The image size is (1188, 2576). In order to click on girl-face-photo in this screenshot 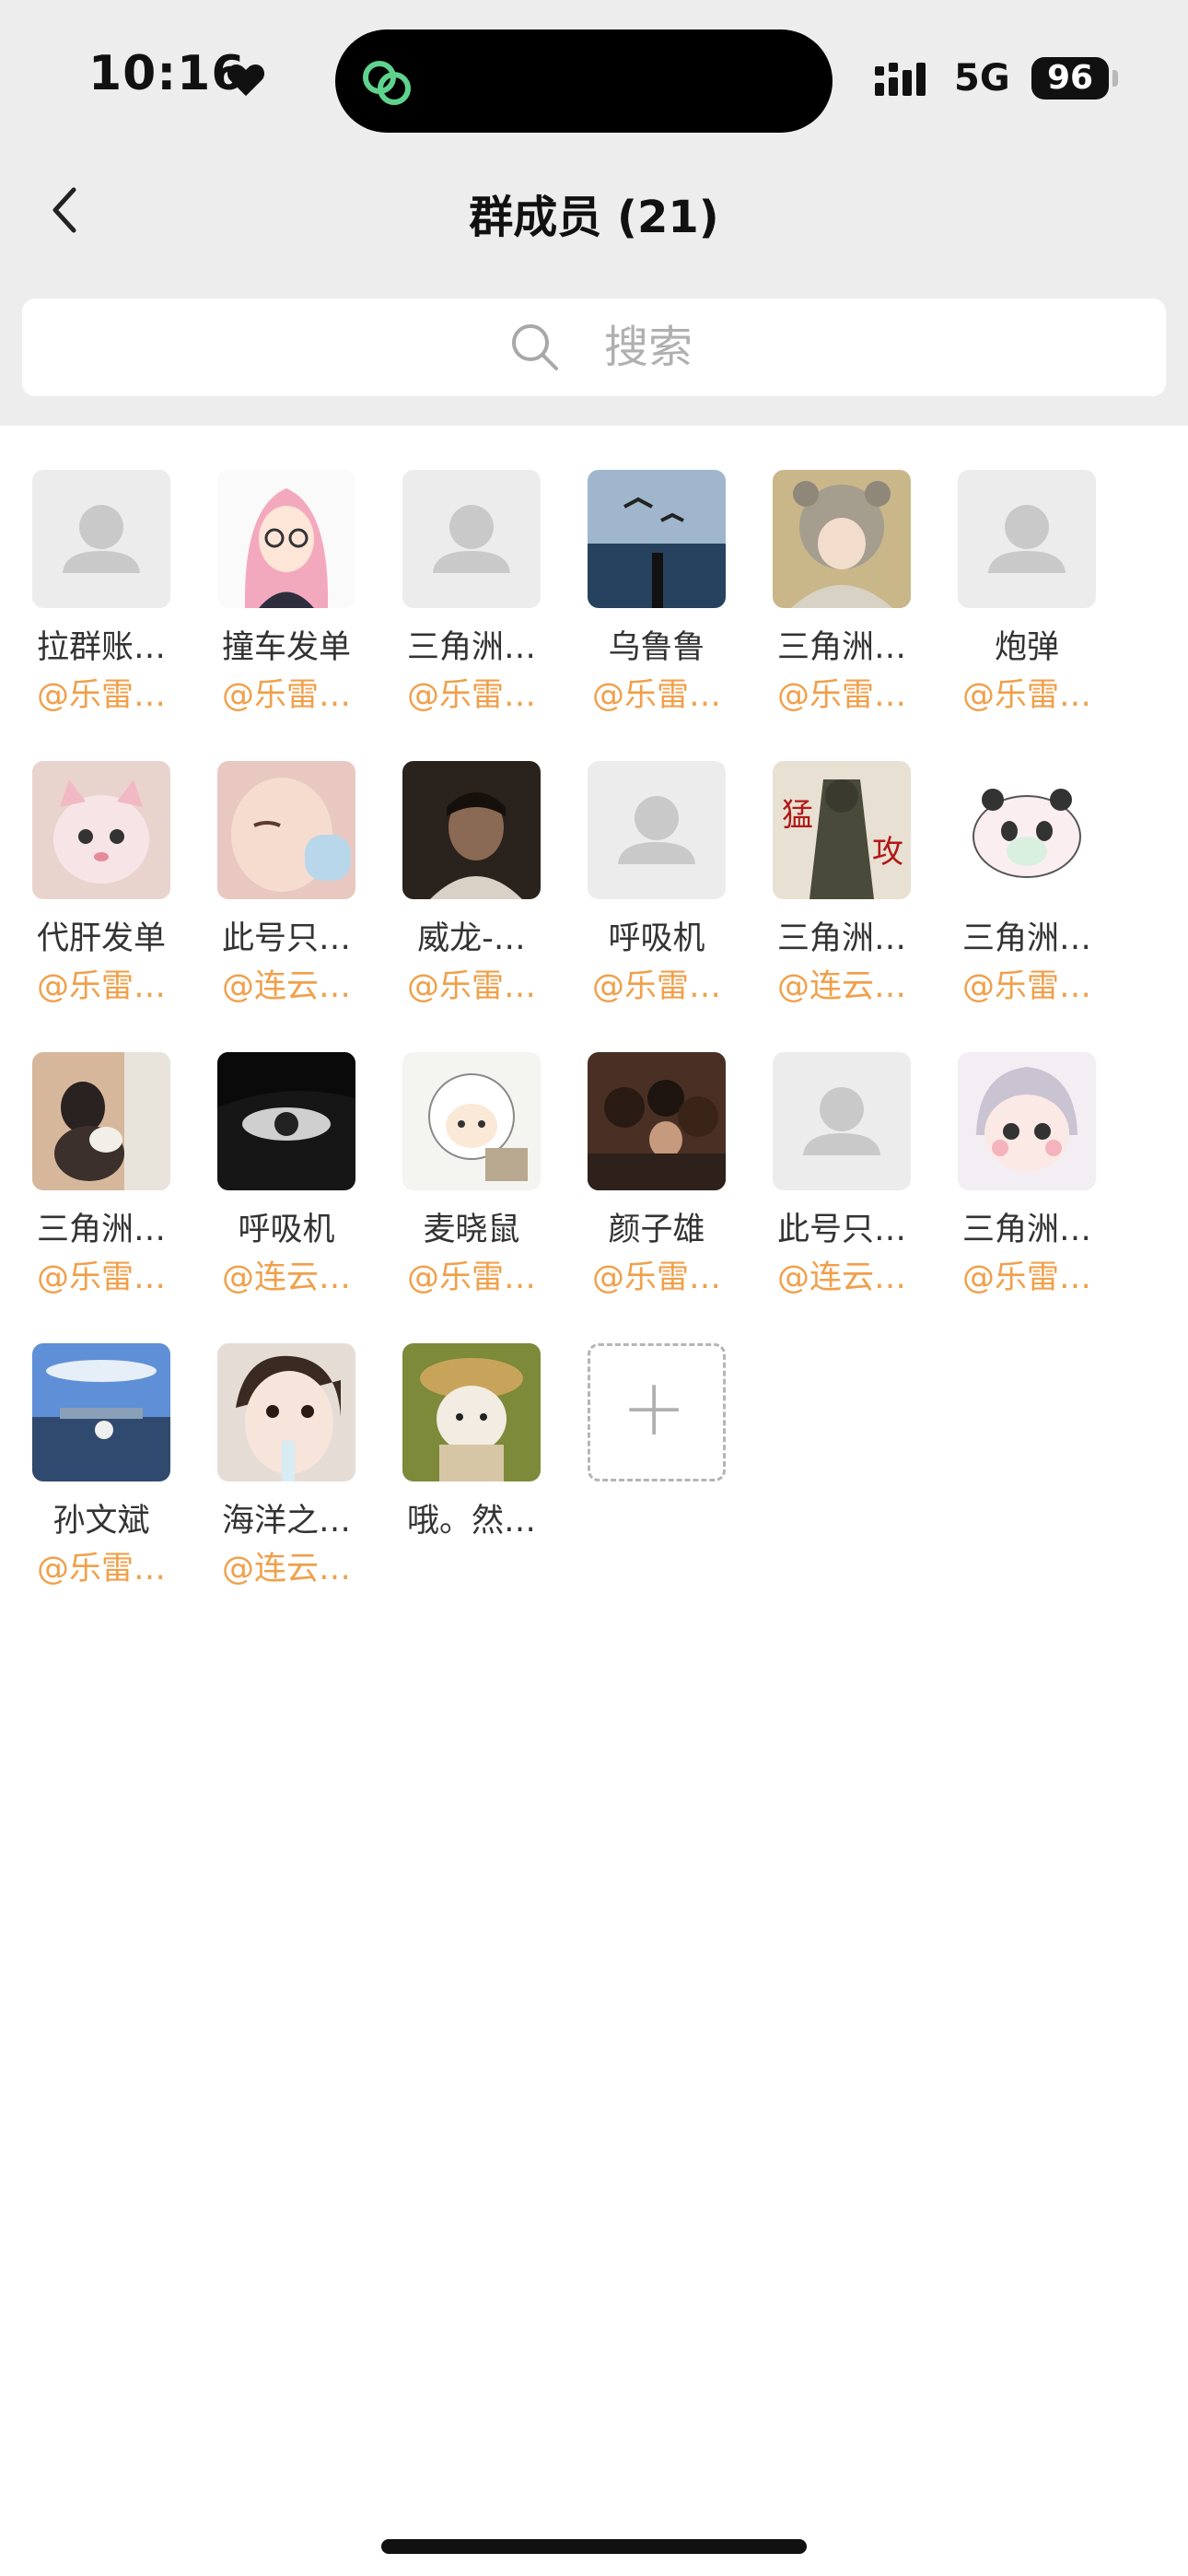, I will do `click(286, 830)`.